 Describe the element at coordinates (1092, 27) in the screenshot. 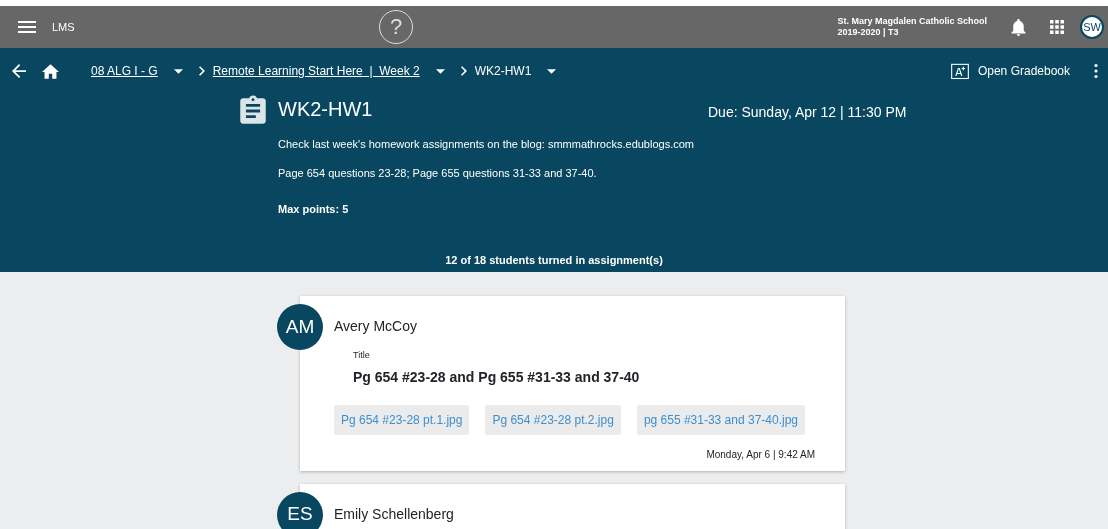

I see `user-avatar: SW` at that location.